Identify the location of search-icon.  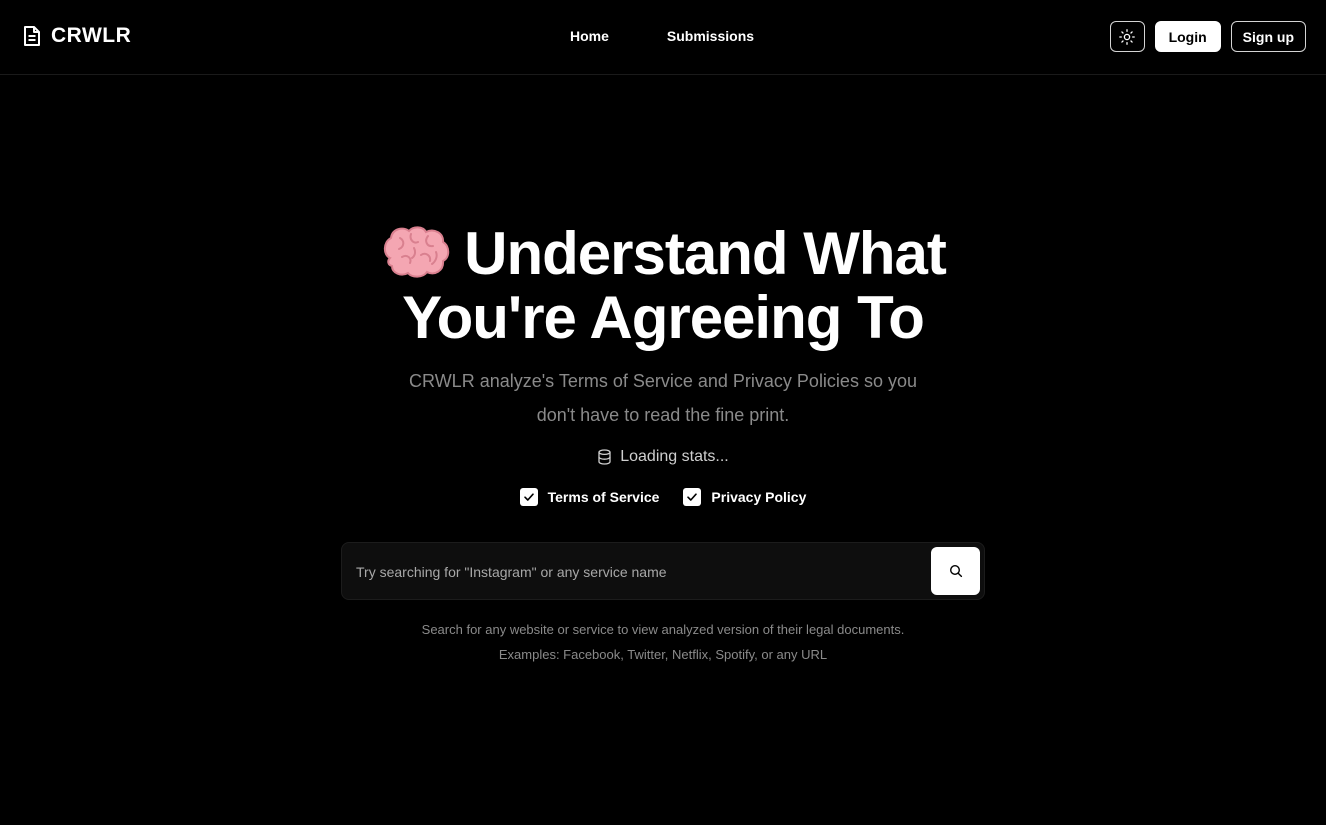
(955, 571).